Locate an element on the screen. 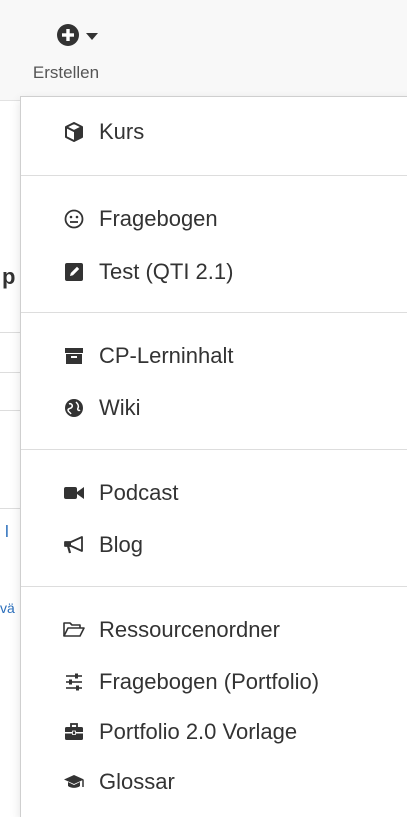 This screenshot has width=407, height=817. menu-item-label: Wiki is located at coordinates (120, 407).